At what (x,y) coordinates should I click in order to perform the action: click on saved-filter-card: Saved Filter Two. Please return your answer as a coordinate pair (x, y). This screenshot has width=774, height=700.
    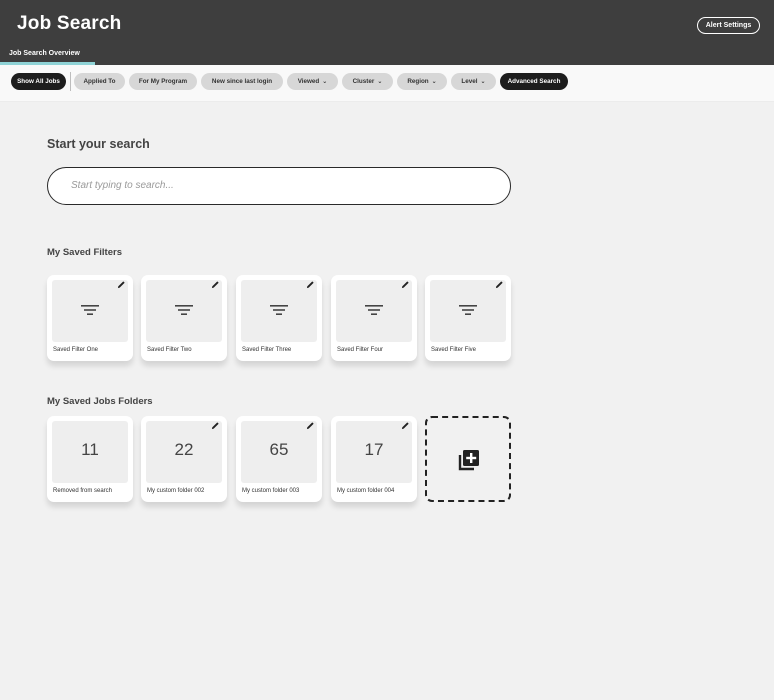
    Looking at the image, I should click on (184, 318).